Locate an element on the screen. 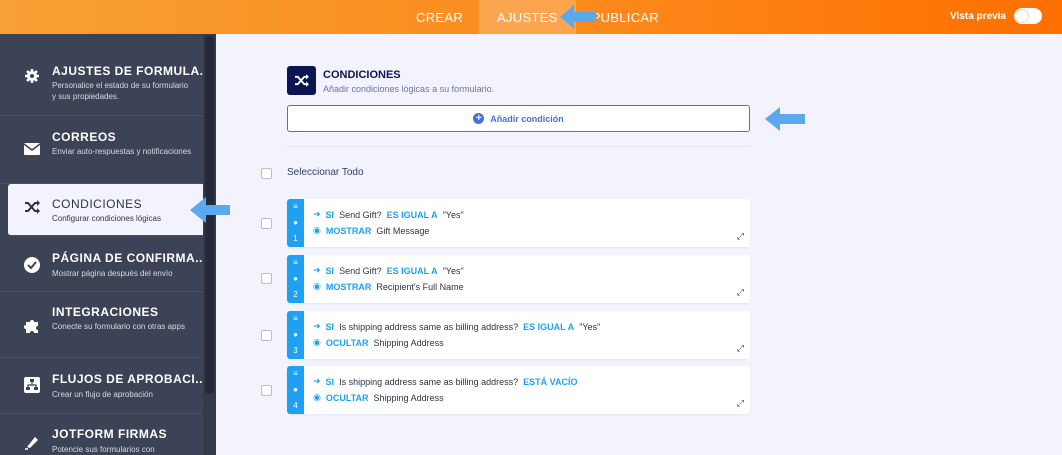 The height and width of the screenshot is (455, 1062). sidebar-item-description: Crear un flujo de aprobación is located at coordinates (102, 394).